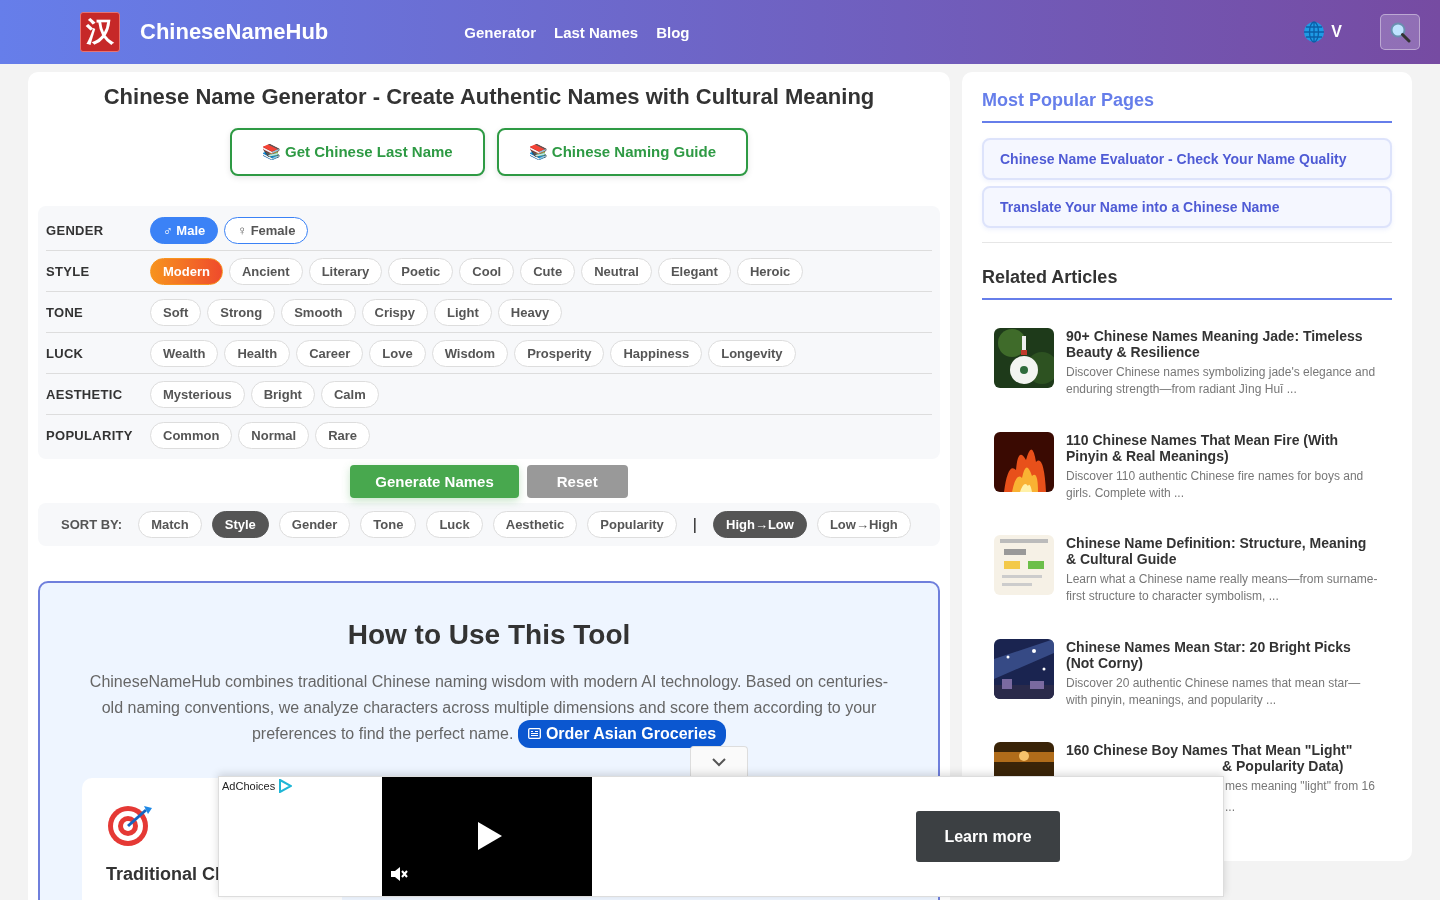  What do you see at coordinates (68, 271) in the screenshot?
I see `filter-label: STYLE` at bounding box center [68, 271].